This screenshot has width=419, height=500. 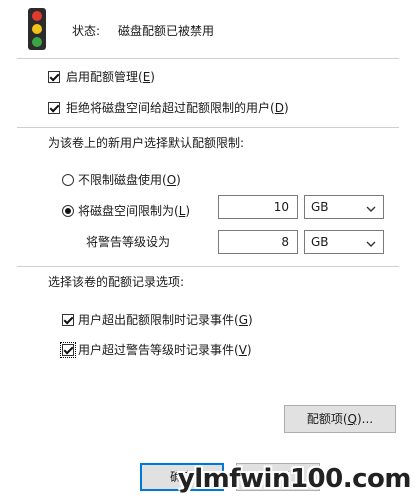 I want to click on traffic-light-icon, so click(x=37, y=29).